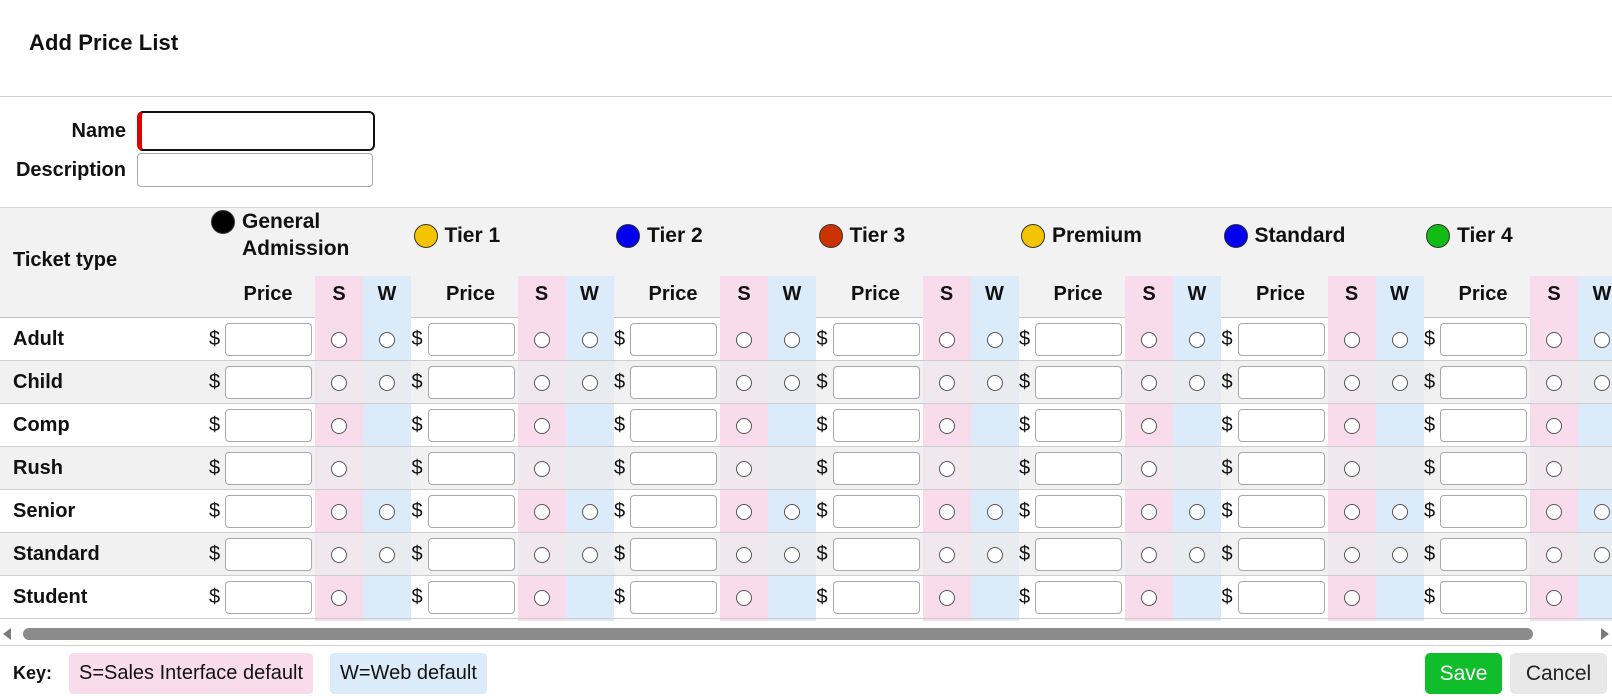  Describe the element at coordinates (1558, 673) in the screenshot. I see `cancel-button: Cancel` at that location.